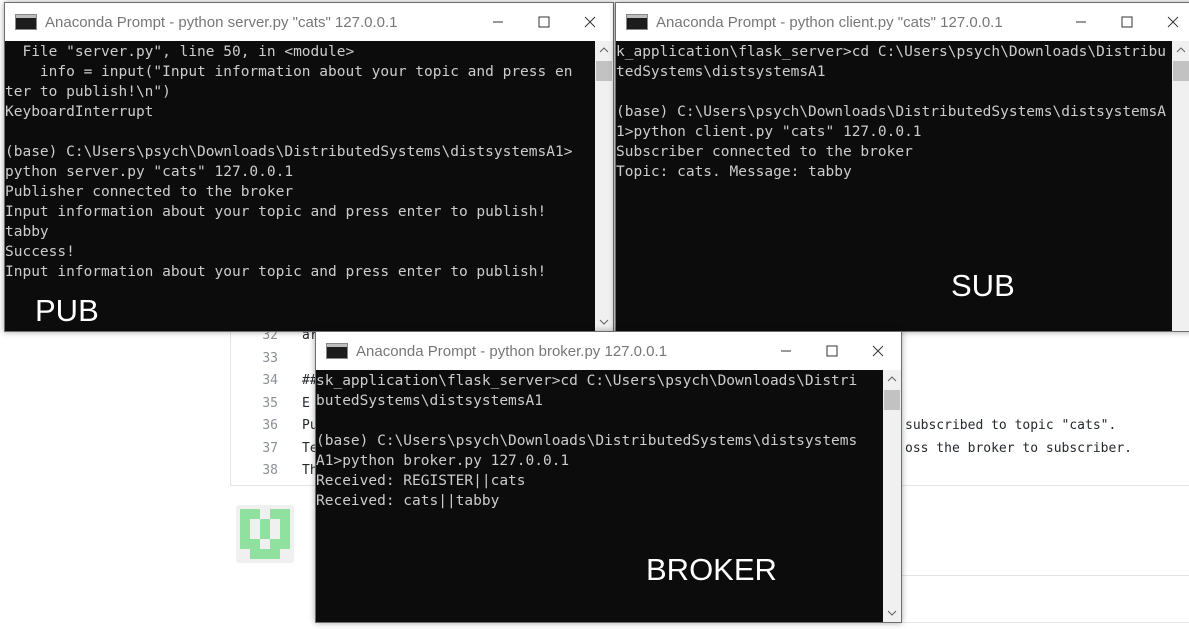 Image resolution: width=1189 pixels, height=629 pixels. I want to click on console-line: Success!, so click(40, 252).